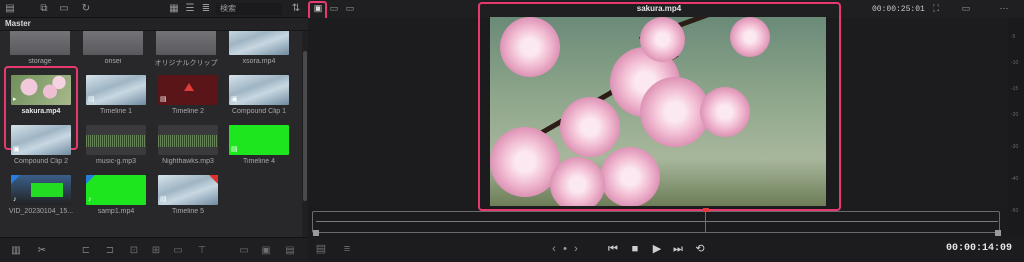 The height and width of the screenshot is (262, 1024). Describe the element at coordinates (350, 8) in the screenshot. I see `cinema-viewer-icon: ▭` at that location.